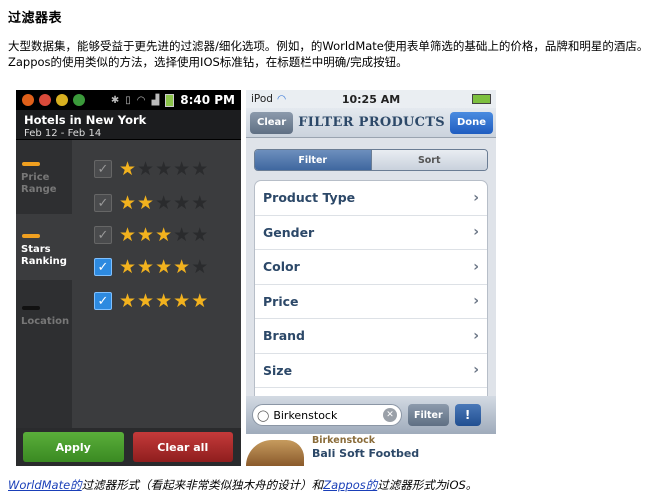  Describe the element at coordinates (115, 100) in the screenshot. I see `bluetooth-icon: ✱` at that location.